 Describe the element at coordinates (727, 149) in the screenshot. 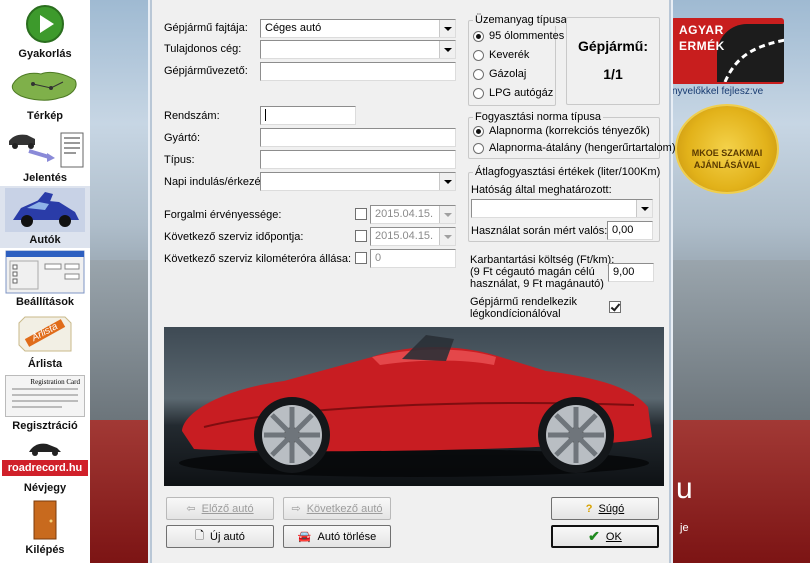

I see `recommendation-seal: MKOE SZAKMAI AJÁNLÁSÁVAL` at that location.